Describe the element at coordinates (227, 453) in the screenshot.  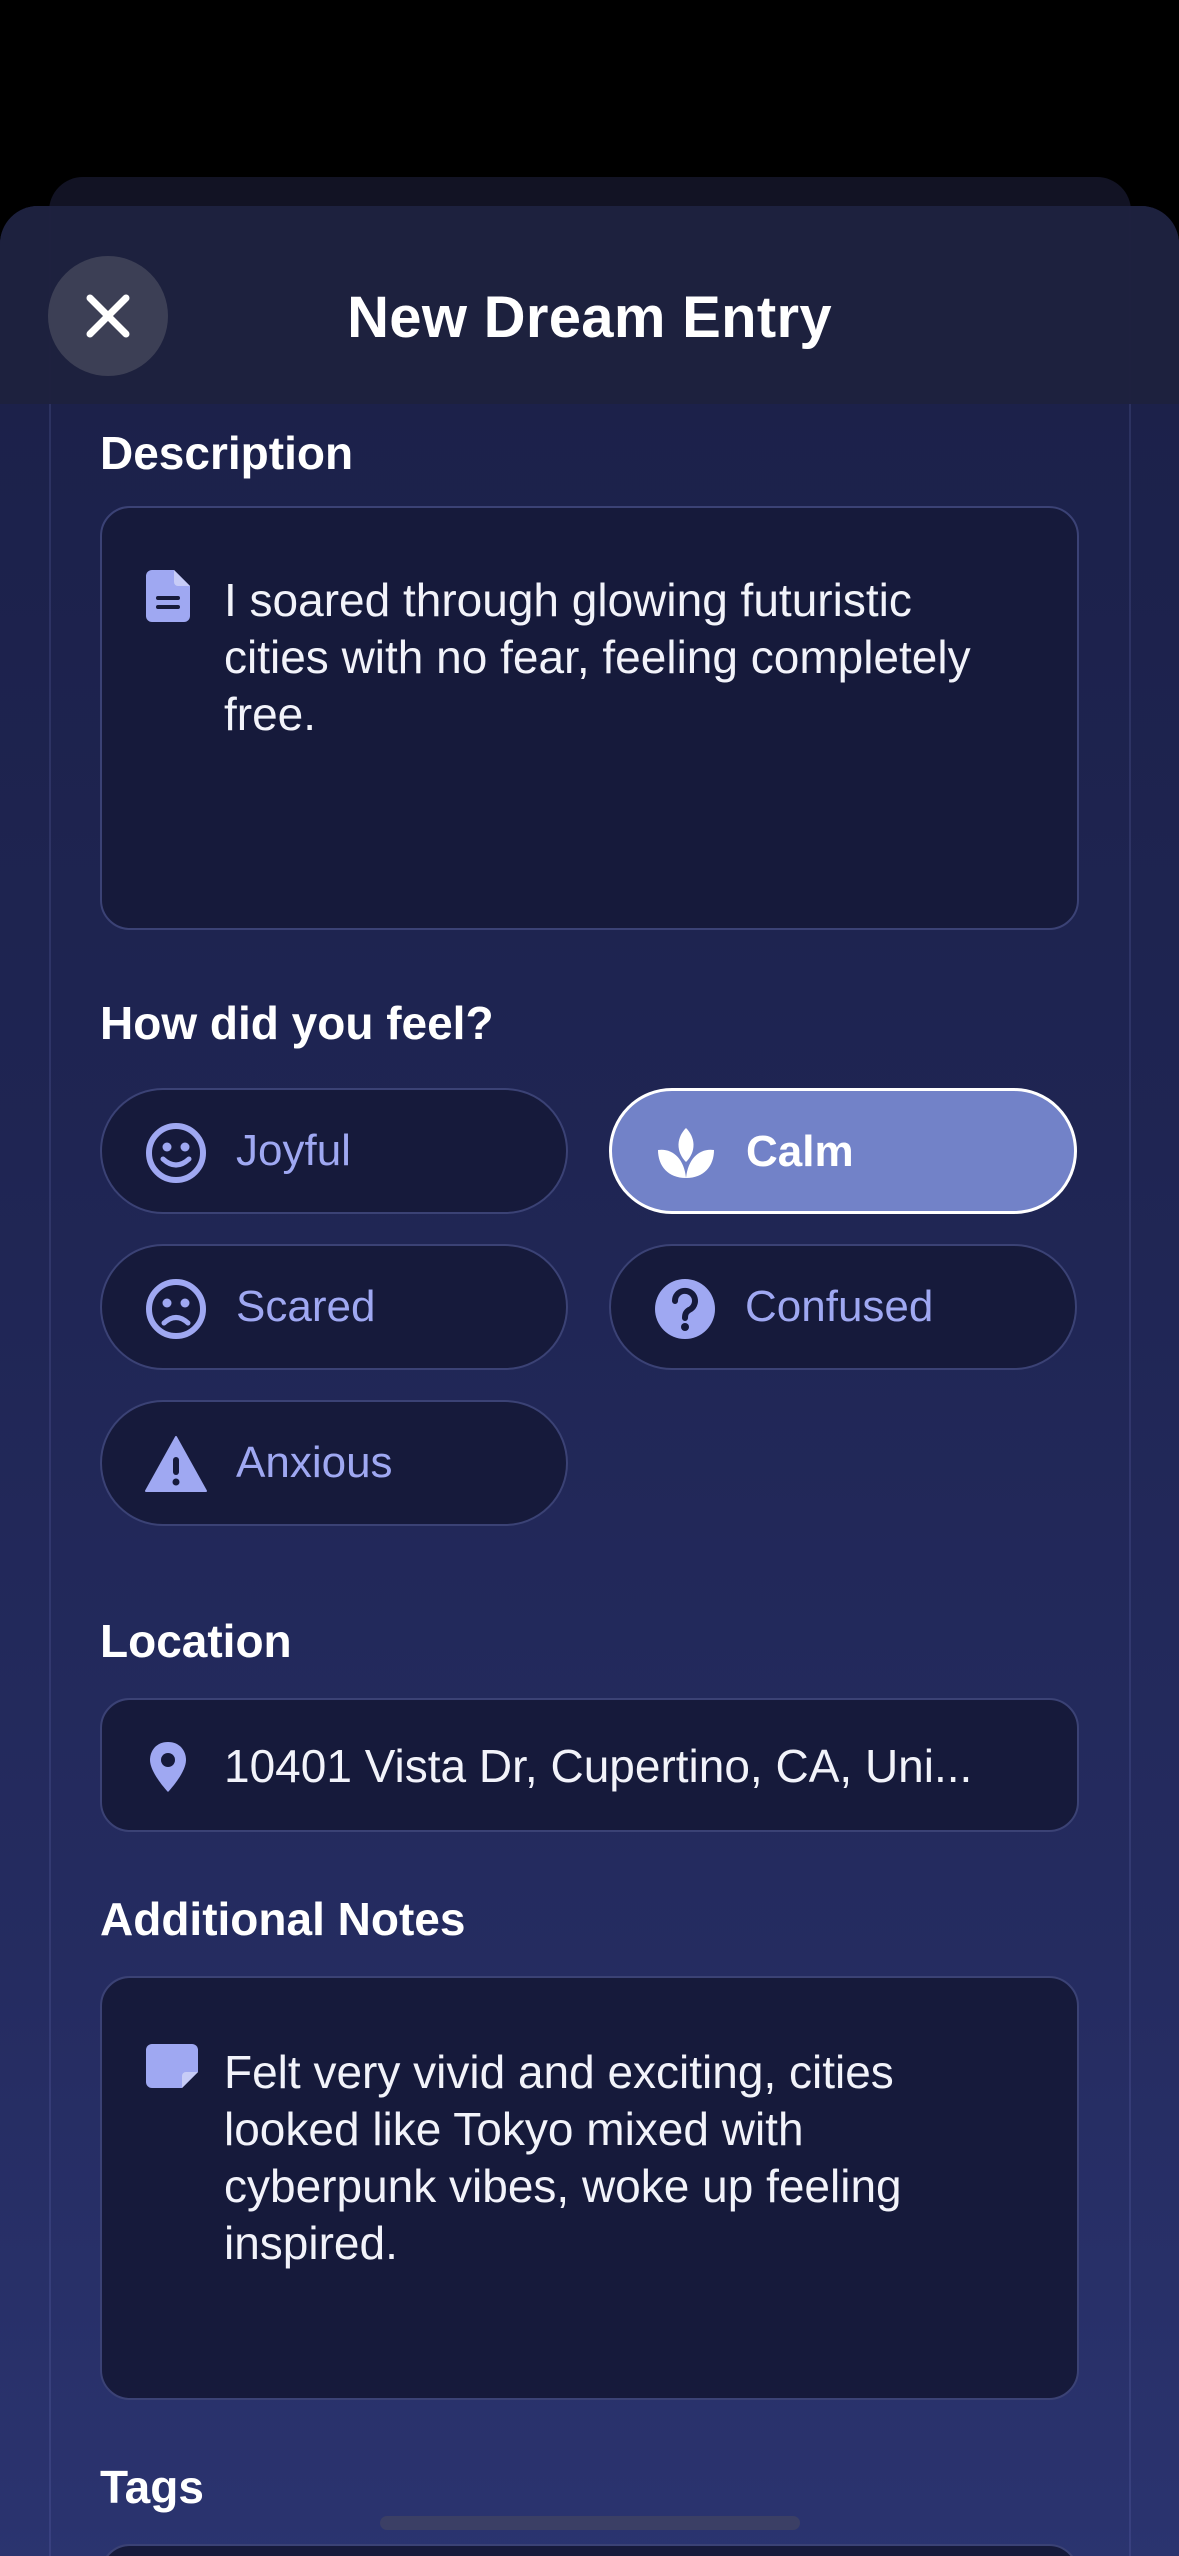
I see `description-label: Description` at that location.